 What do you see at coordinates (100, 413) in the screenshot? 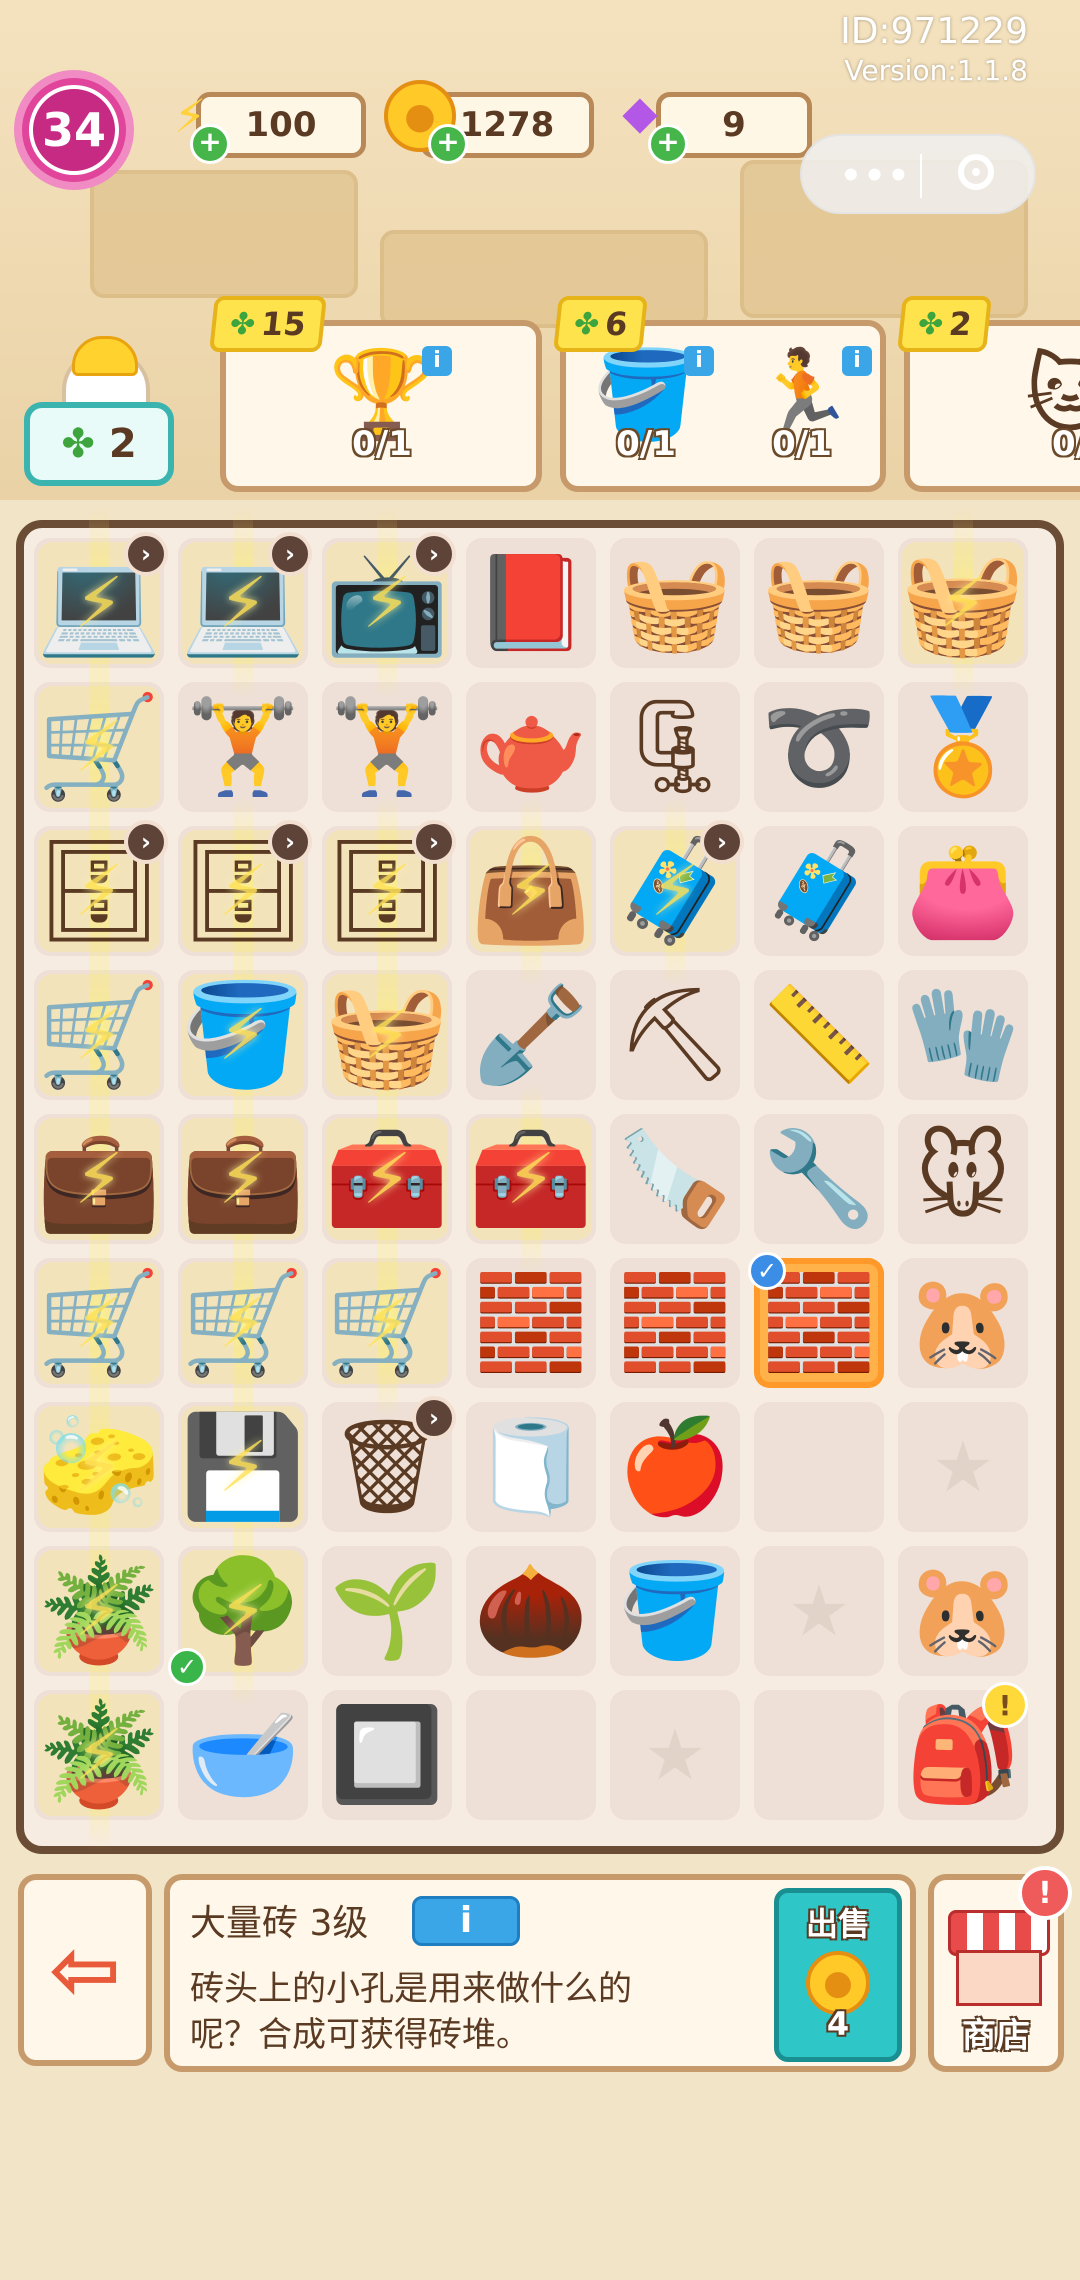
I see `mascot-helper: ✤ 2` at bounding box center [100, 413].